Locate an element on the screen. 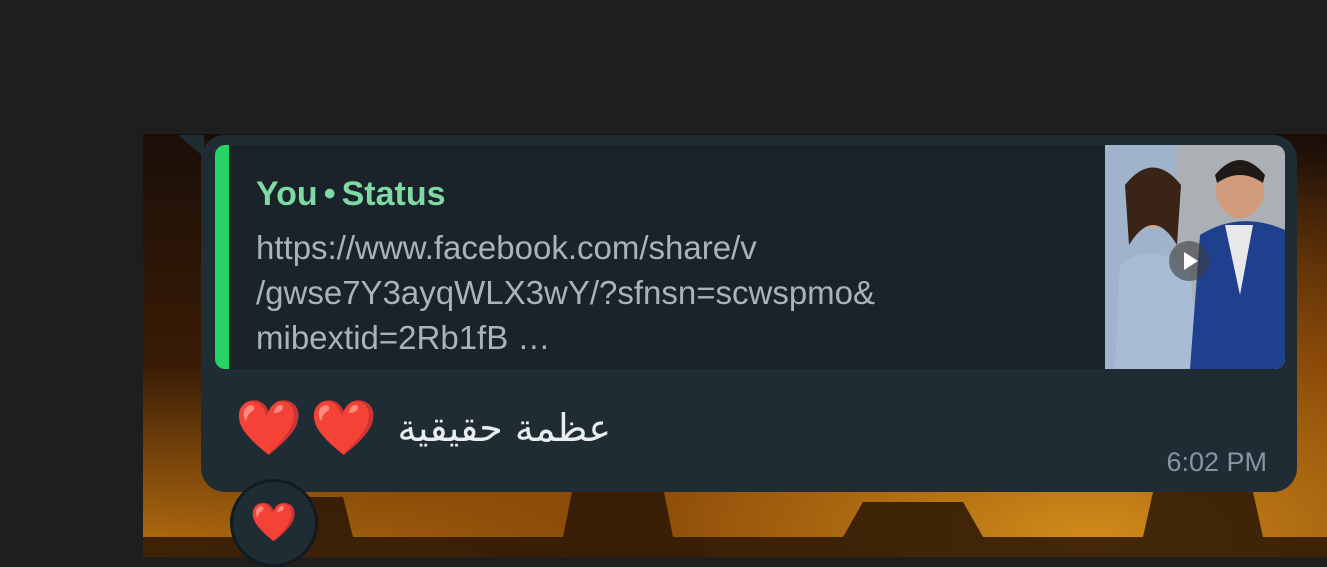 The width and height of the screenshot is (1327, 567). quote-context: Status is located at coordinates (393, 194).